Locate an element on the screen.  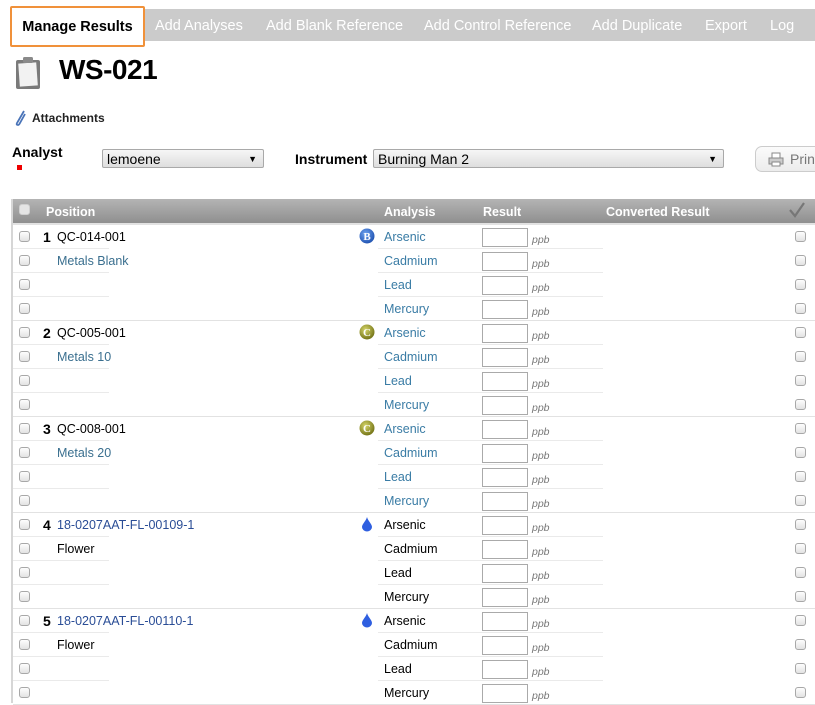
tab-add-analyses: Add Analyses is located at coordinates (199, 25).